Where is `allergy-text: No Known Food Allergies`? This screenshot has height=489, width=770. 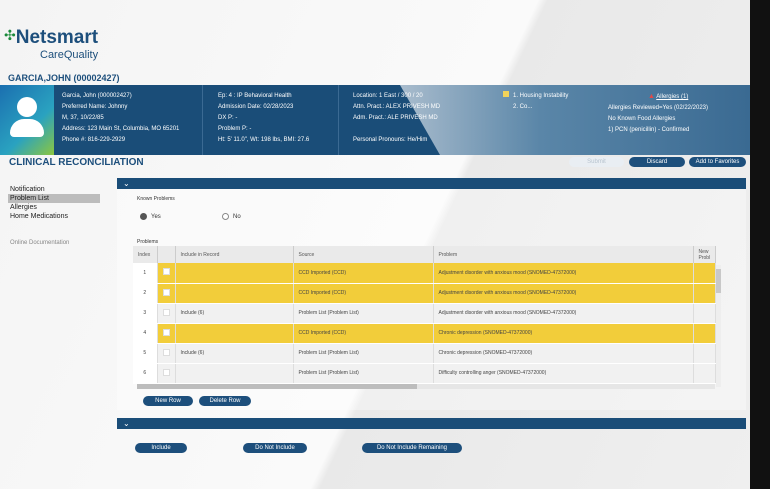
allergy-text: No Known Food Allergies is located at coordinates (642, 119).